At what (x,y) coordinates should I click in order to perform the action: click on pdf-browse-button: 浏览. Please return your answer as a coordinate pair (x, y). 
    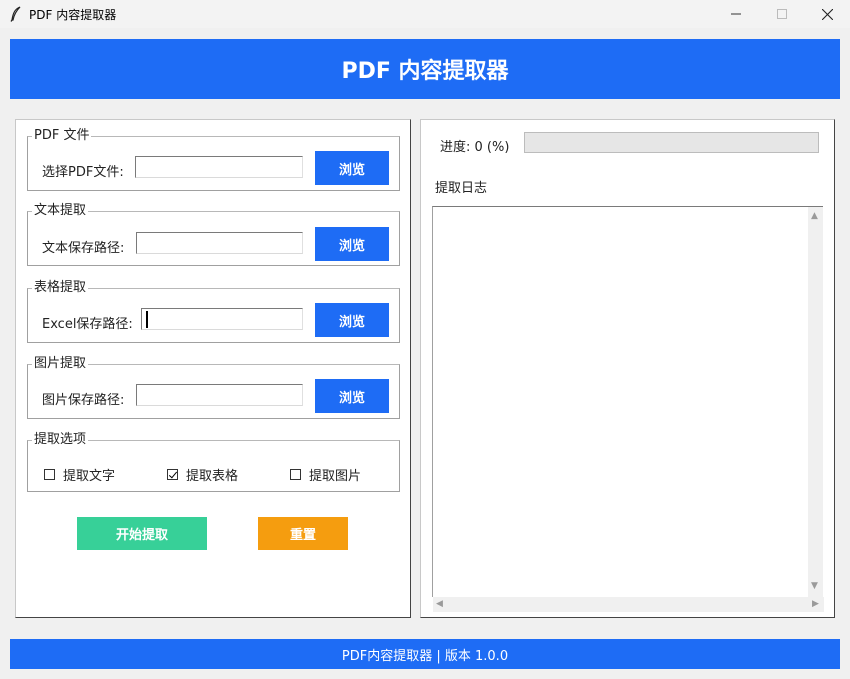
    Looking at the image, I should click on (352, 168).